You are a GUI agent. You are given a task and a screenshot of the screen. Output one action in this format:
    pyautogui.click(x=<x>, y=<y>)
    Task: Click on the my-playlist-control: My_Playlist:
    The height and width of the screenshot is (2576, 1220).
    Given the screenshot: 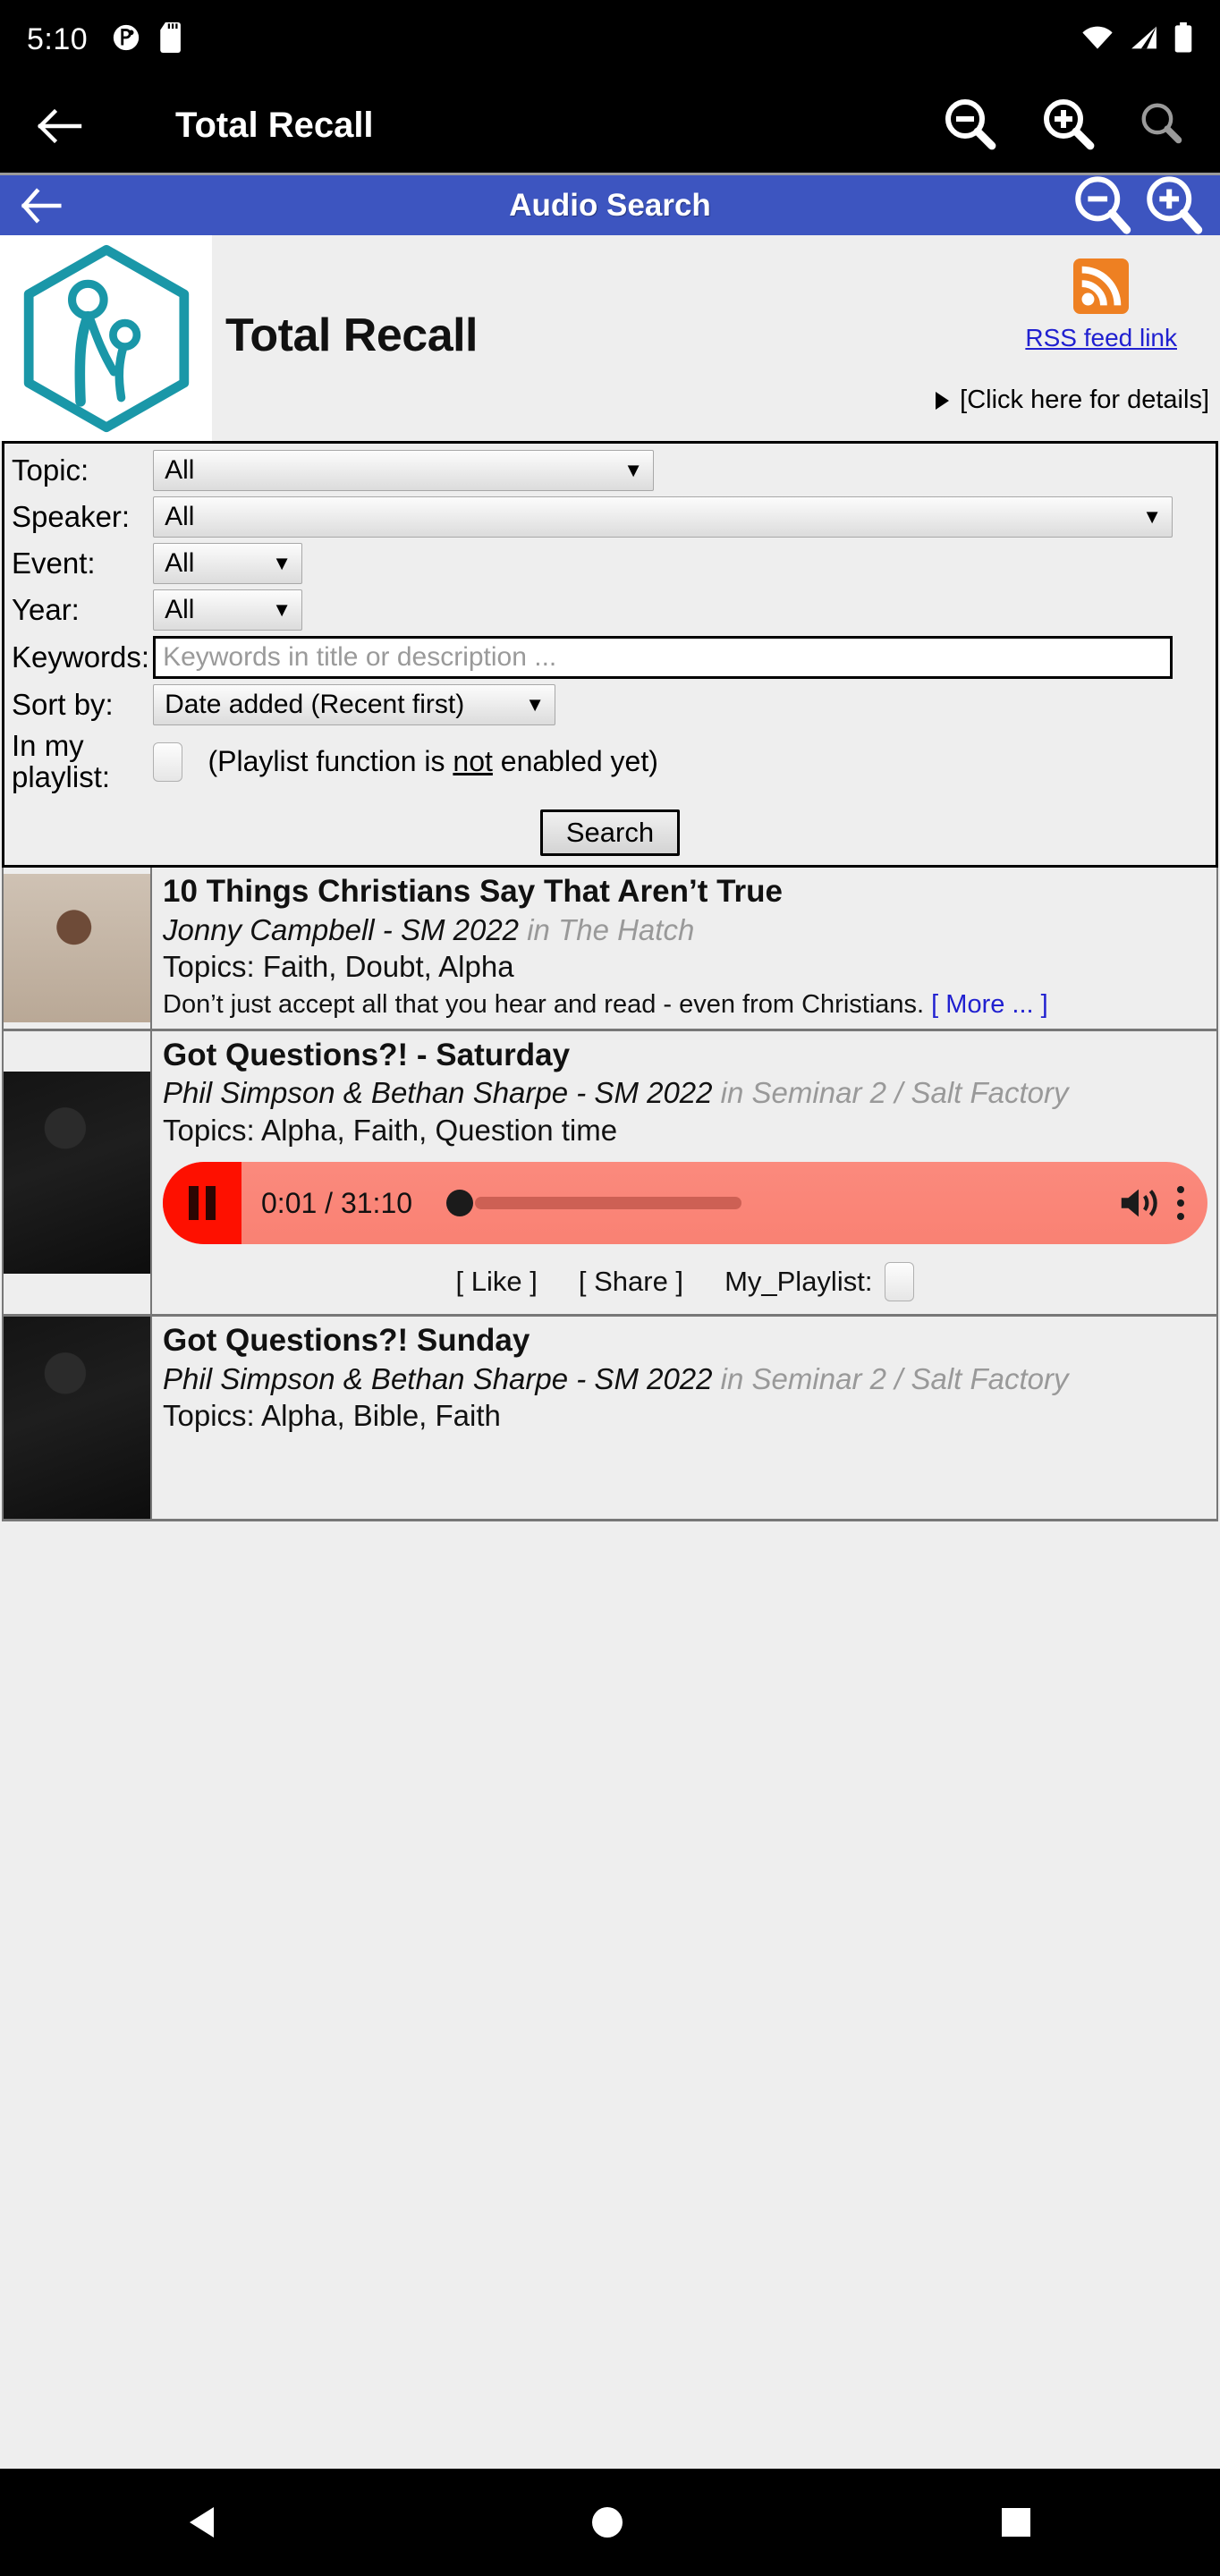 What is the action you would take?
    pyautogui.click(x=819, y=1282)
    